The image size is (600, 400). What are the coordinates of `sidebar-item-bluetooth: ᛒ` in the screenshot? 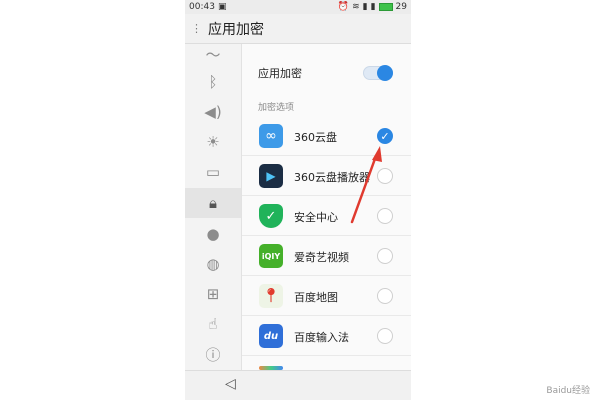 It's located at (213, 82).